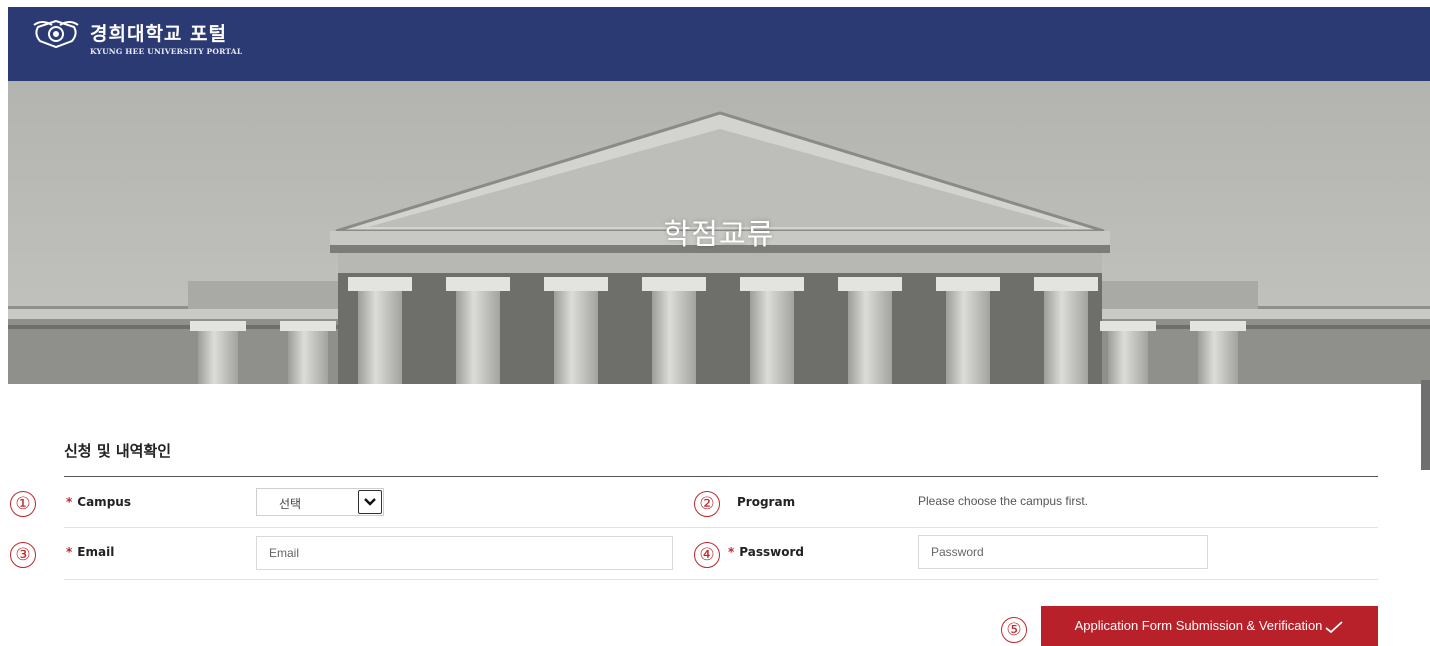 Image resolution: width=1430 pixels, height=646 pixels. What do you see at coordinates (370, 502) in the screenshot?
I see `chevron-down-icon` at bounding box center [370, 502].